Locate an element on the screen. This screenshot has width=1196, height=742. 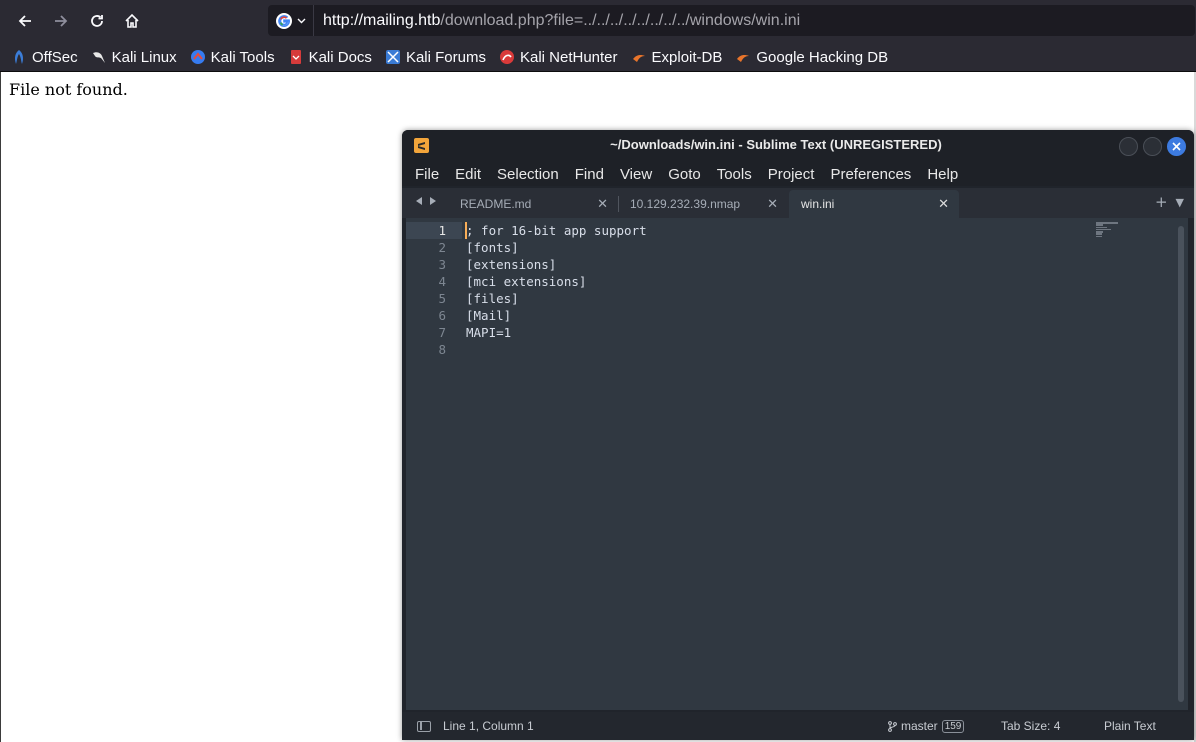
bookmark-label: Kali Tools is located at coordinates (242, 57).